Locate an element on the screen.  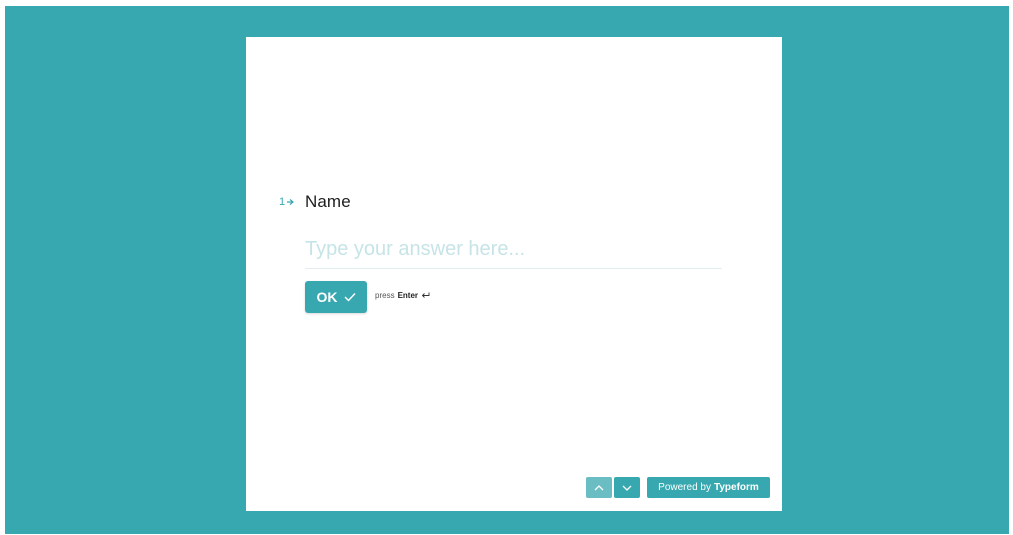
ok-button: OK is located at coordinates (336, 297).